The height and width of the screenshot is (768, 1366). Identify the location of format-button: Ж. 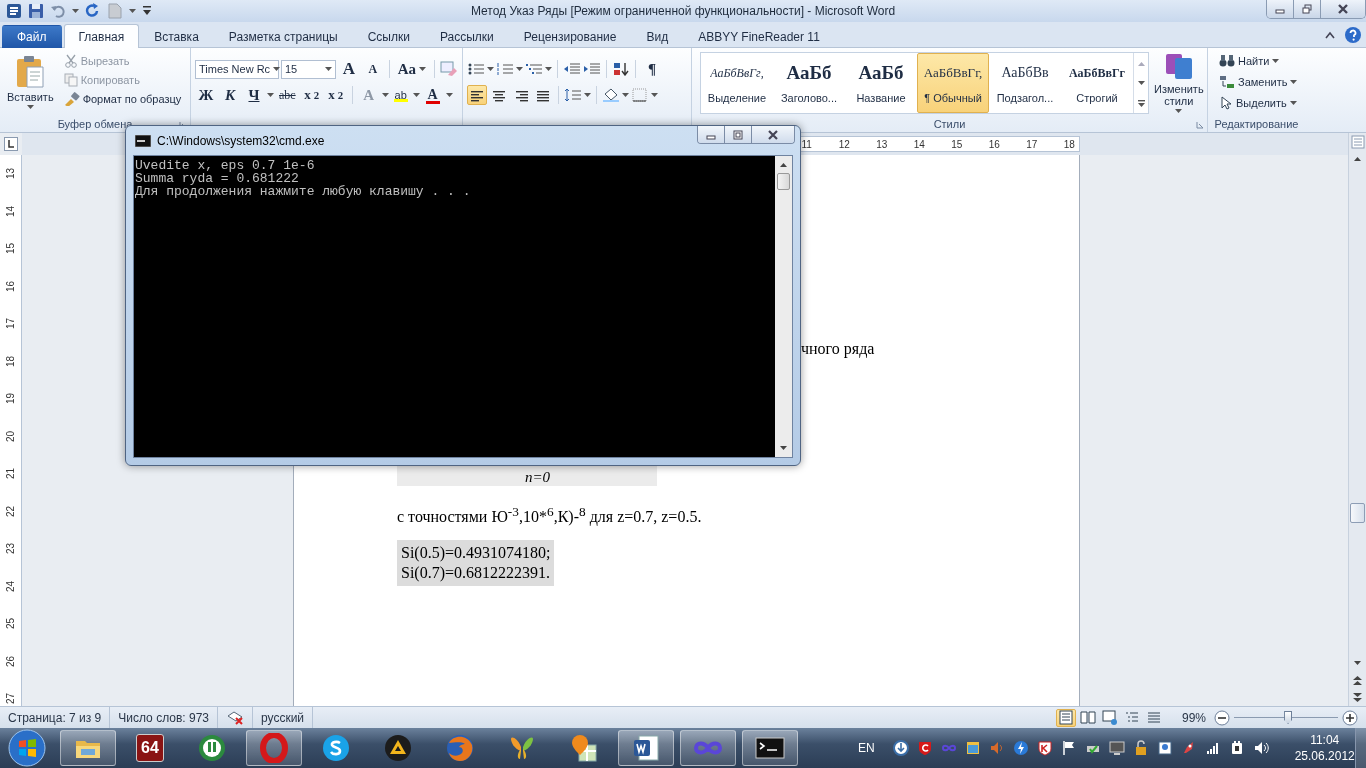
(206, 95).